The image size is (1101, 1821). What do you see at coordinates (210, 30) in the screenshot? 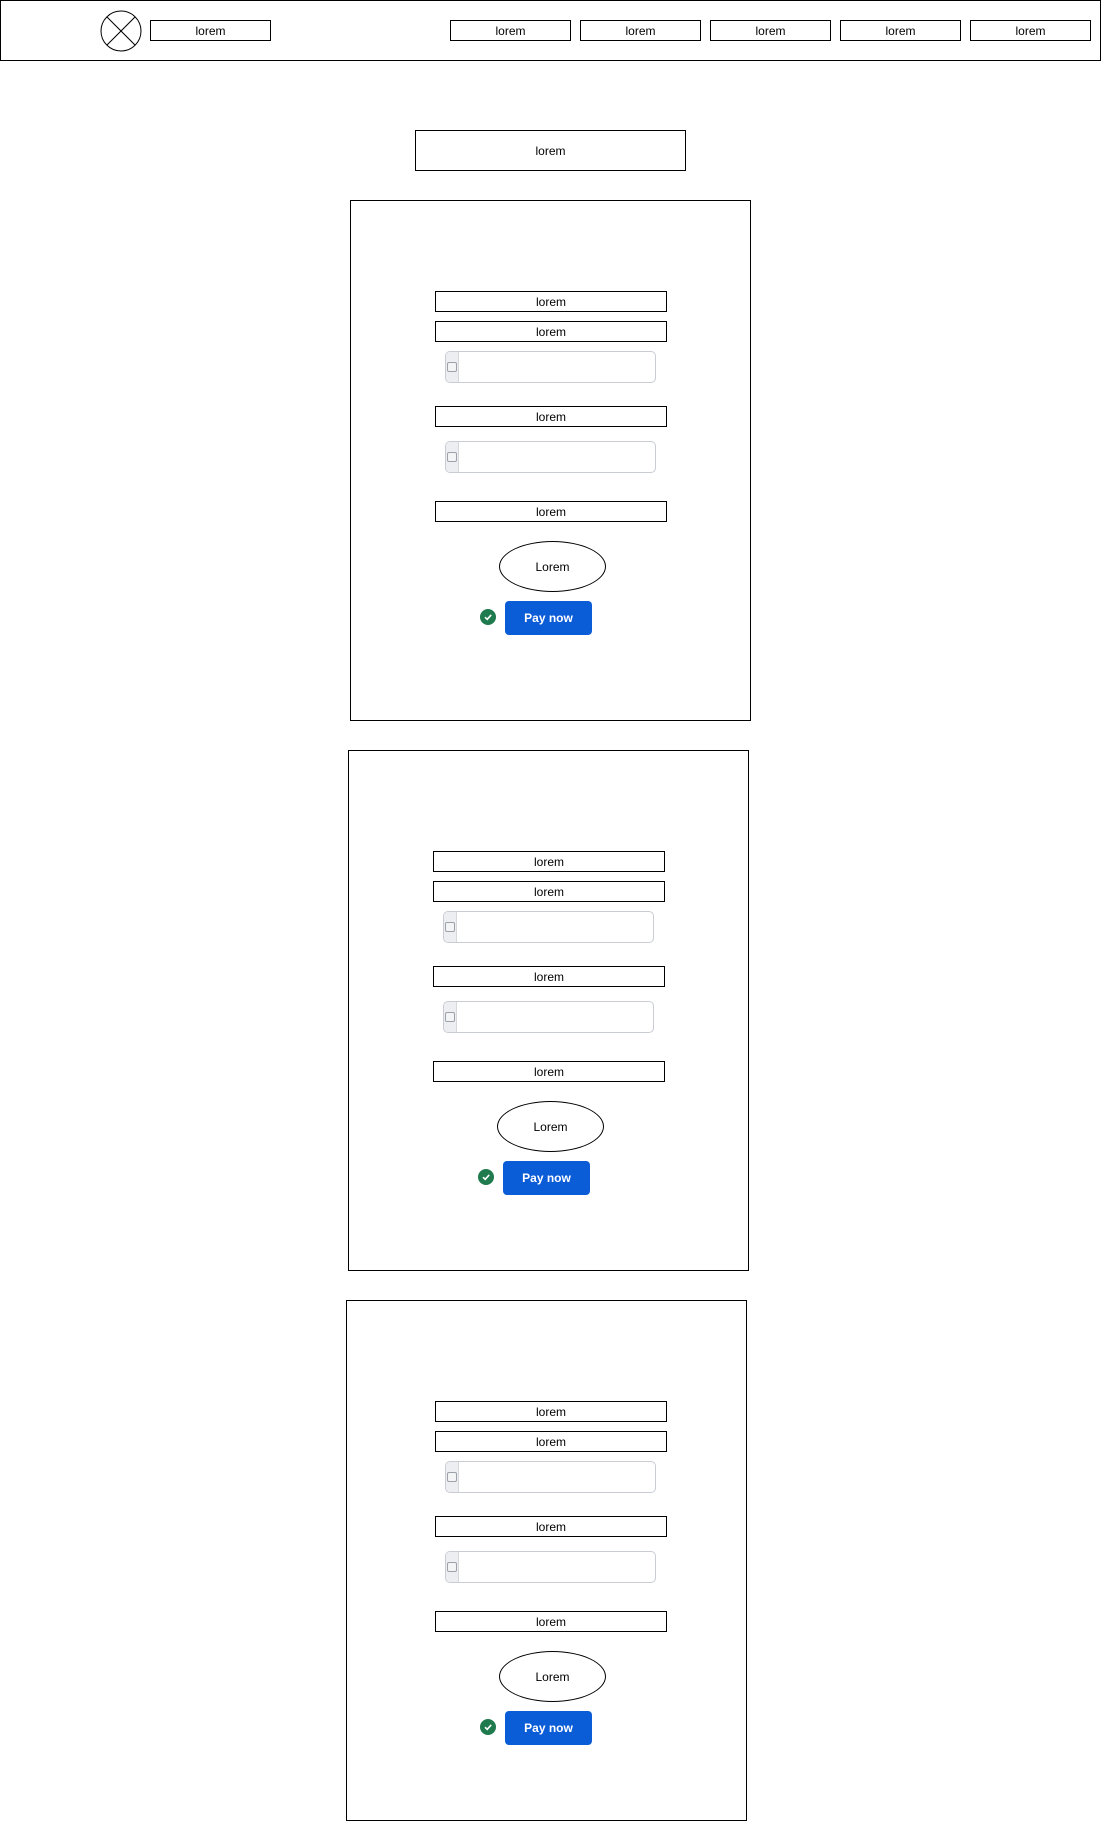
I see `brand-label: lorem` at bounding box center [210, 30].